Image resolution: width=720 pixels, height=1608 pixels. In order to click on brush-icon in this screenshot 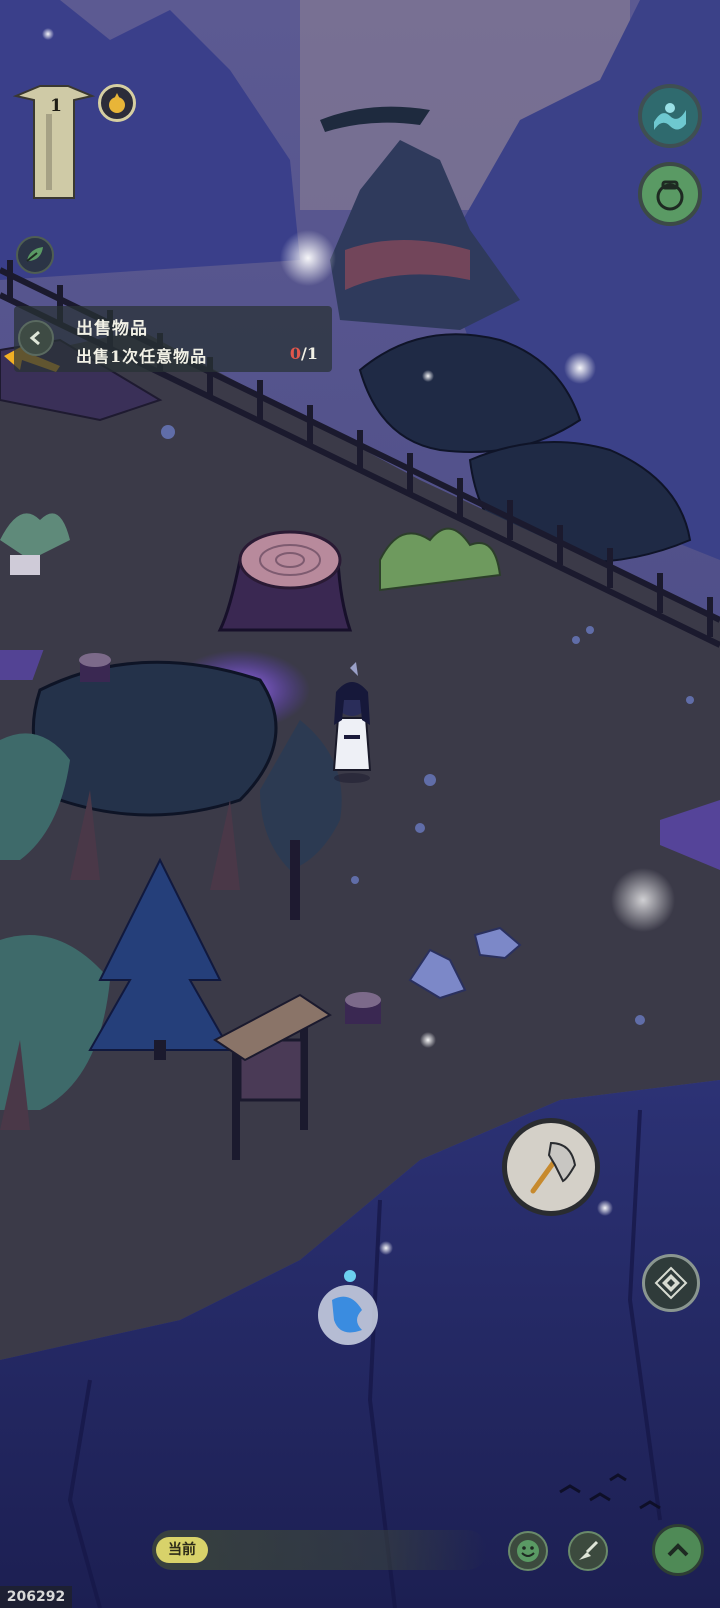, I will do `click(589, 1550)`.